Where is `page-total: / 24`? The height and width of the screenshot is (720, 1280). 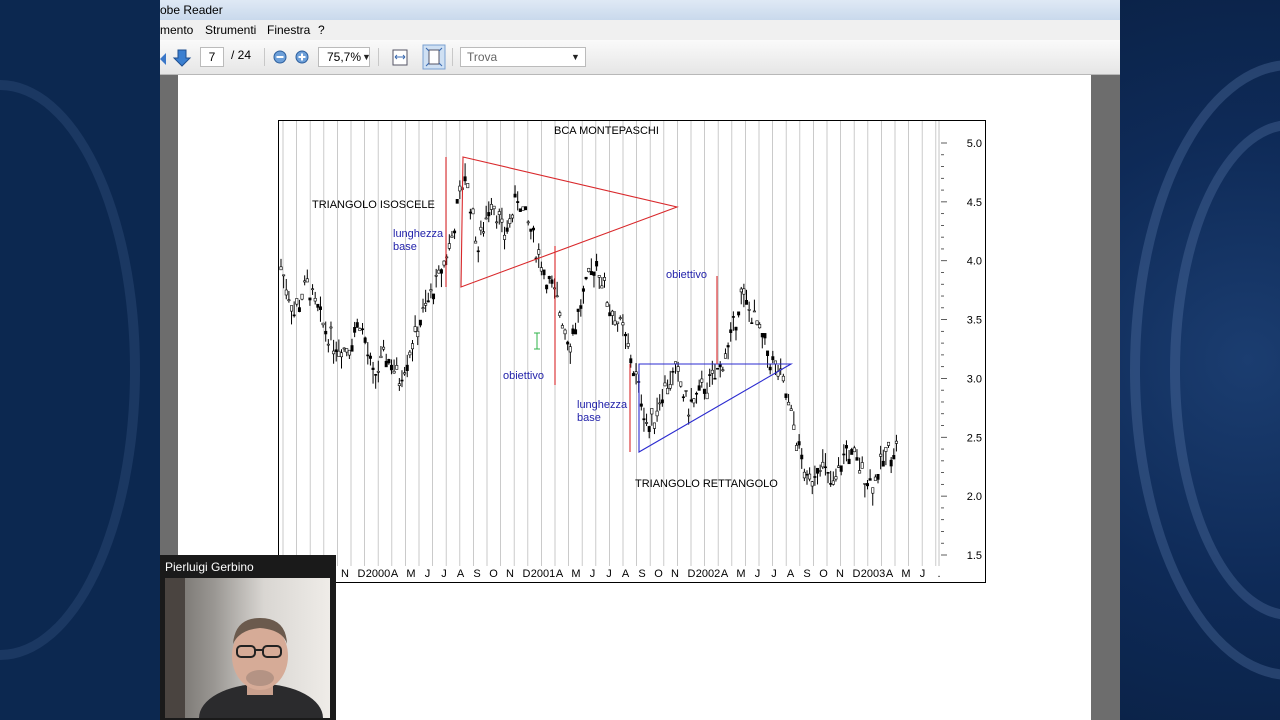
page-total: / 24 is located at coordinates (241, 55).